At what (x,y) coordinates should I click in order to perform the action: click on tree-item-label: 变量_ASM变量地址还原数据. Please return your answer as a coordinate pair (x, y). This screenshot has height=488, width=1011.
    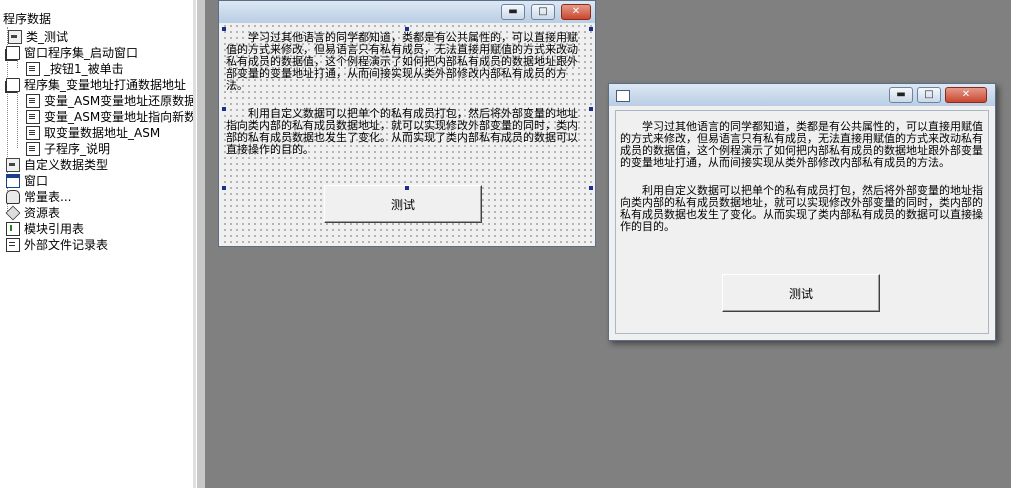
    Looking at the image, I should click on (120, 101).